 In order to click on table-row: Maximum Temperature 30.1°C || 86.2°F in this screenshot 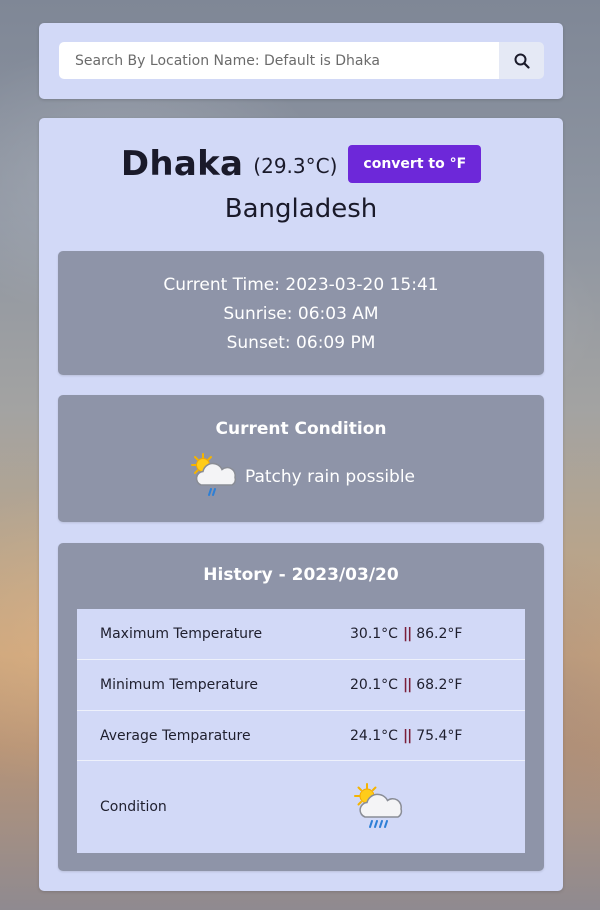, I will do `click(301, 634)`.